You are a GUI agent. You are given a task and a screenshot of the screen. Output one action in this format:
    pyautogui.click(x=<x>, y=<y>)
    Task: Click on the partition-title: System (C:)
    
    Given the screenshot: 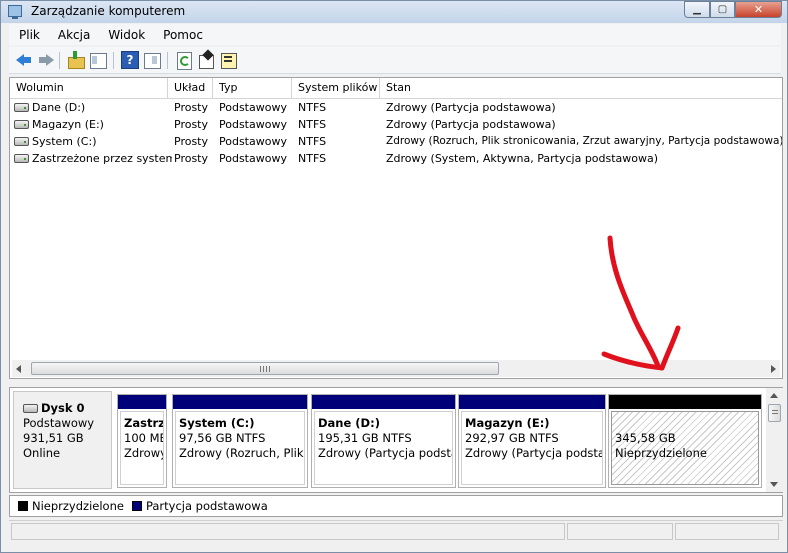 What is the action you would take?
    pyautogui.click(x=217, y=423)
    